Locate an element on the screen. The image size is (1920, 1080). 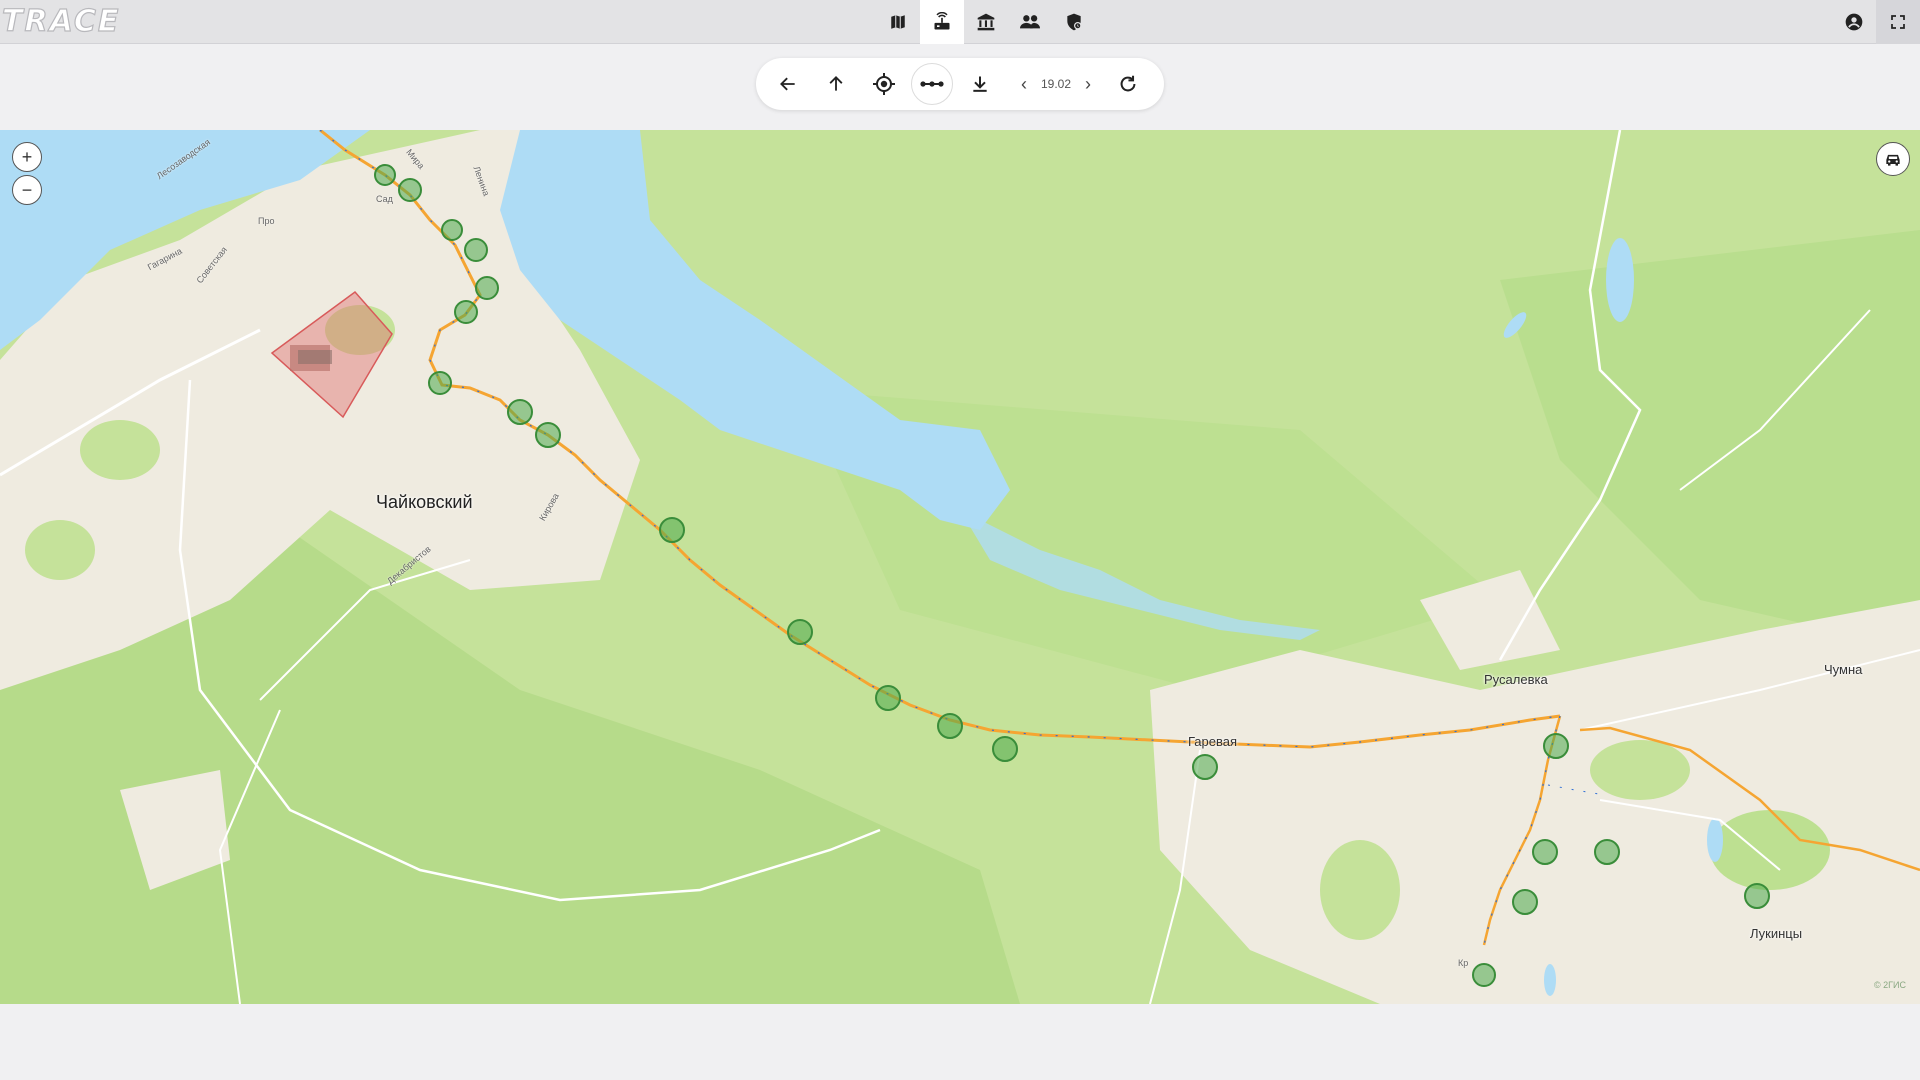
car-icon is located at coordinates (1893, 160).